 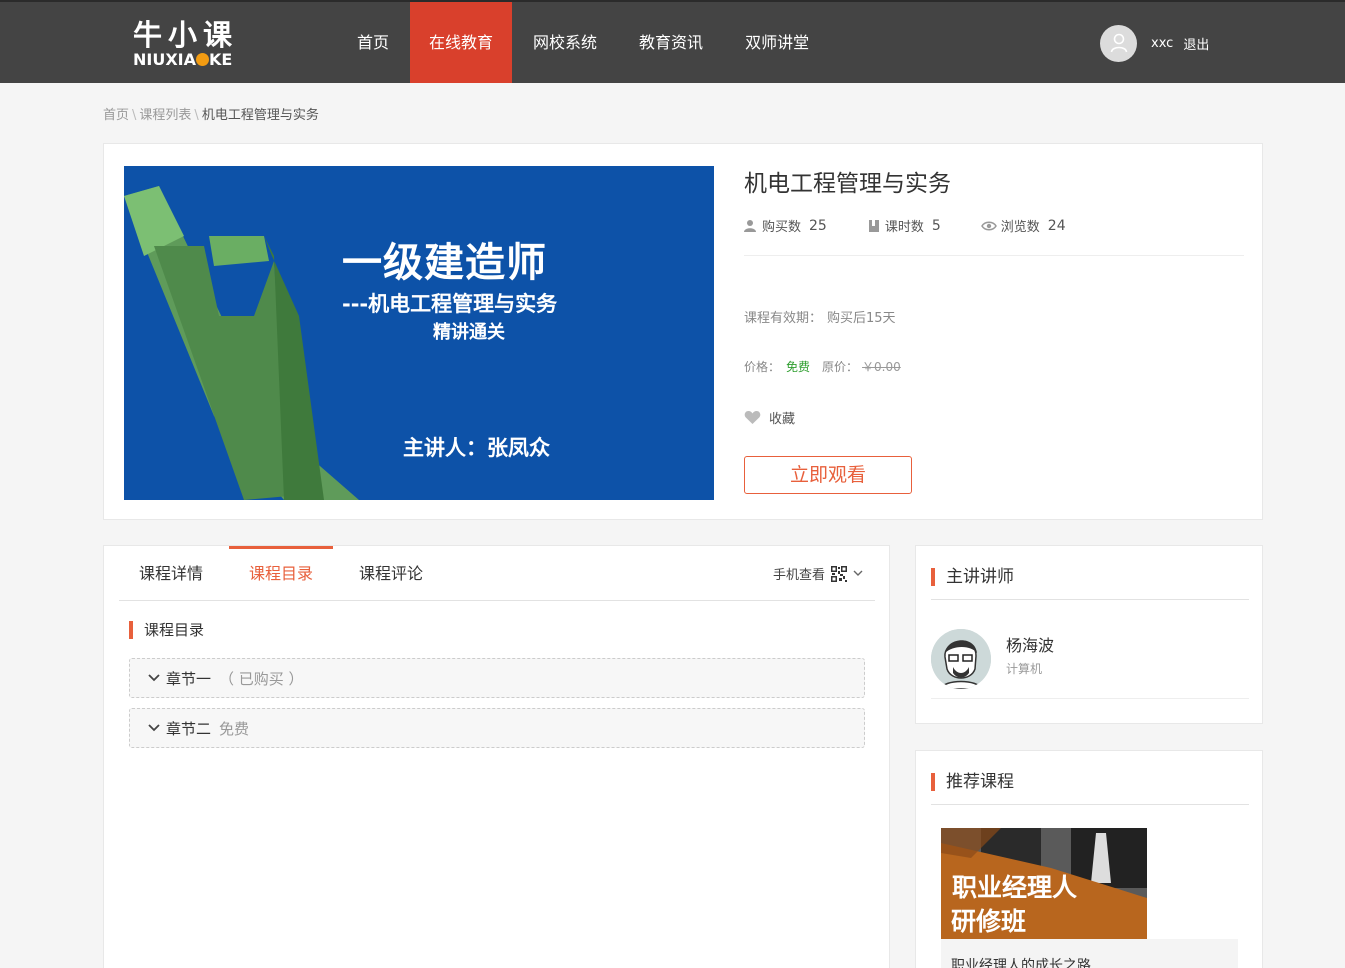 I want to click on recommend-panel-title: 推荐课程, so click(x=980, y=782).